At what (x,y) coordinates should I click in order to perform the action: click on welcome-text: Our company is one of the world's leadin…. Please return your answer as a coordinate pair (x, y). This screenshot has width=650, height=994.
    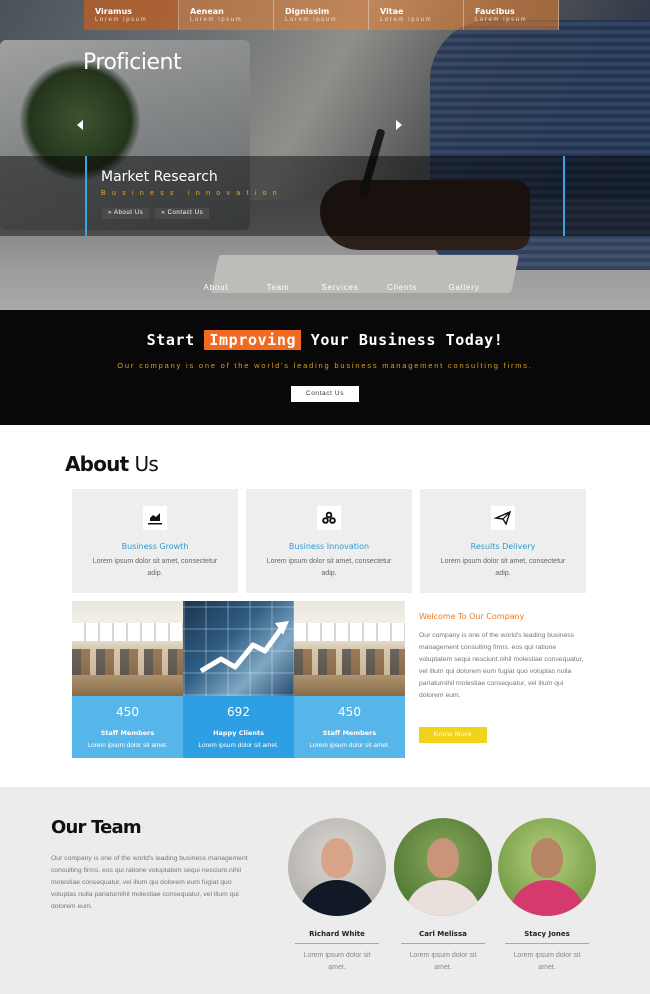
    Looking at the image, I should click on (501, 665).